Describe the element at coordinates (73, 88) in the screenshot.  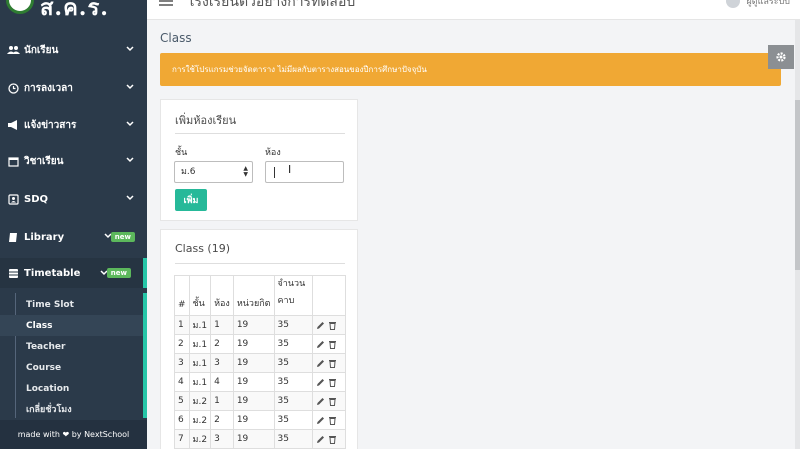
I see `sidebar-item-attendance: การลงเวลา` at that location.